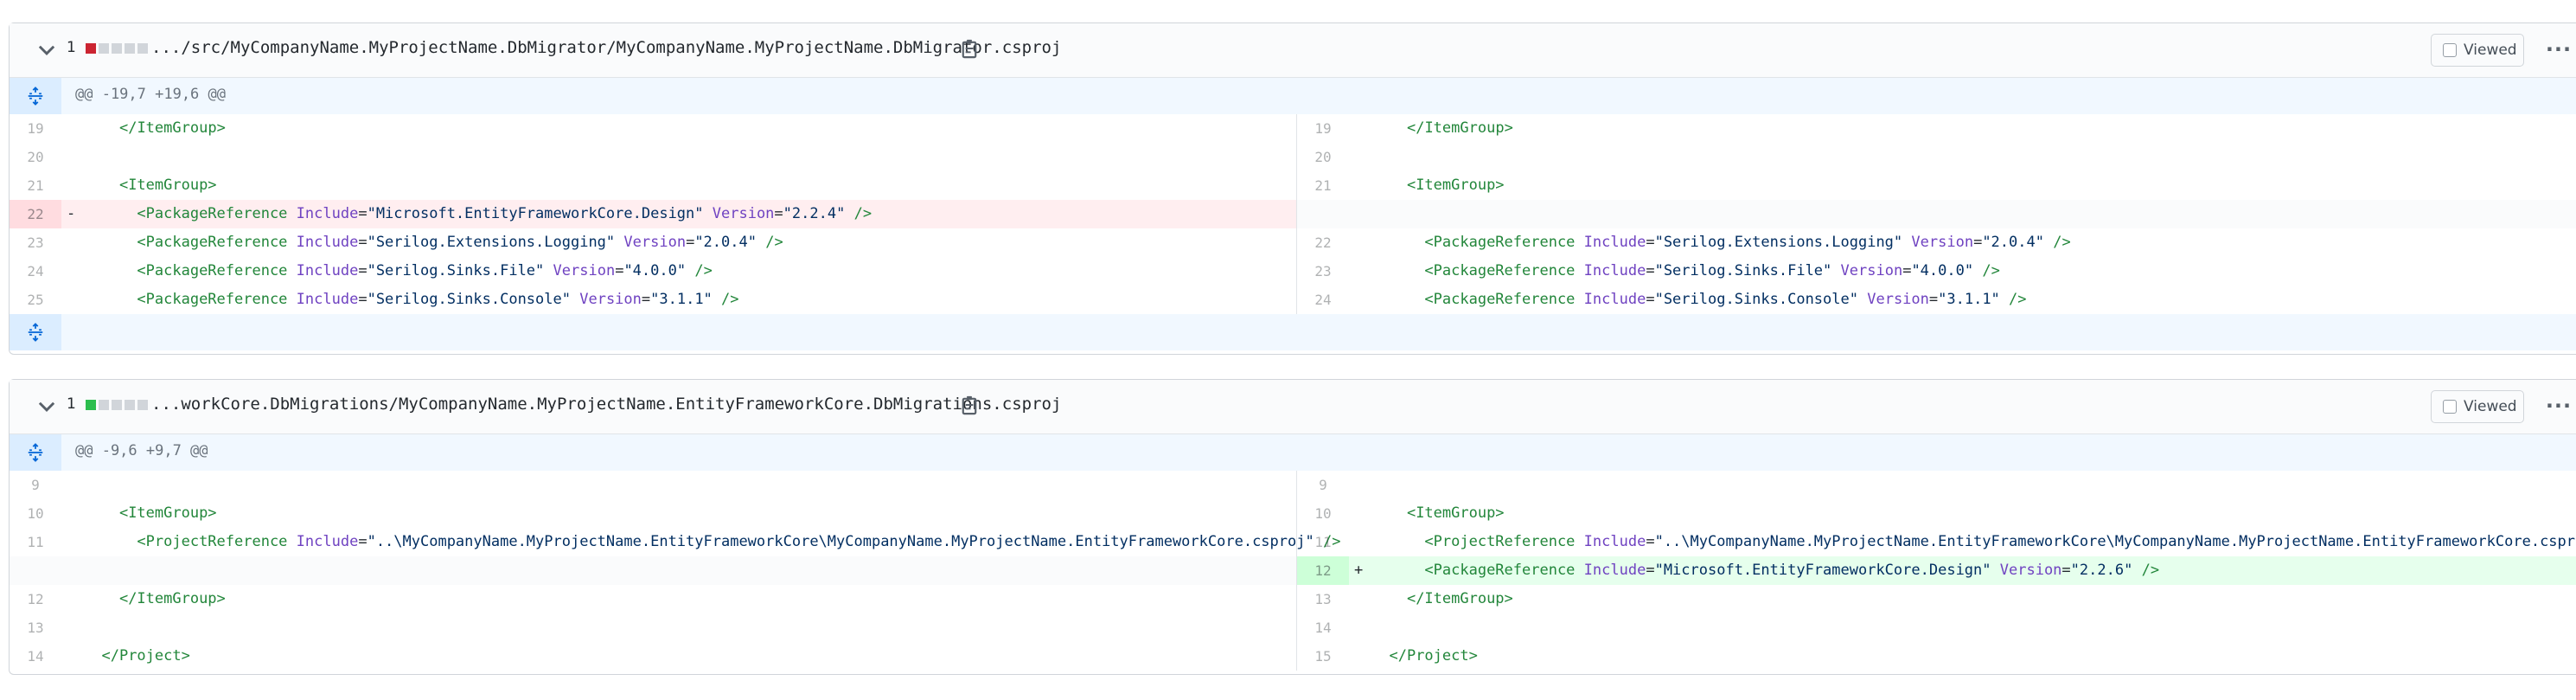  I want to click on code-token: "Serilog.Sinks.File", so click(1743, 270).